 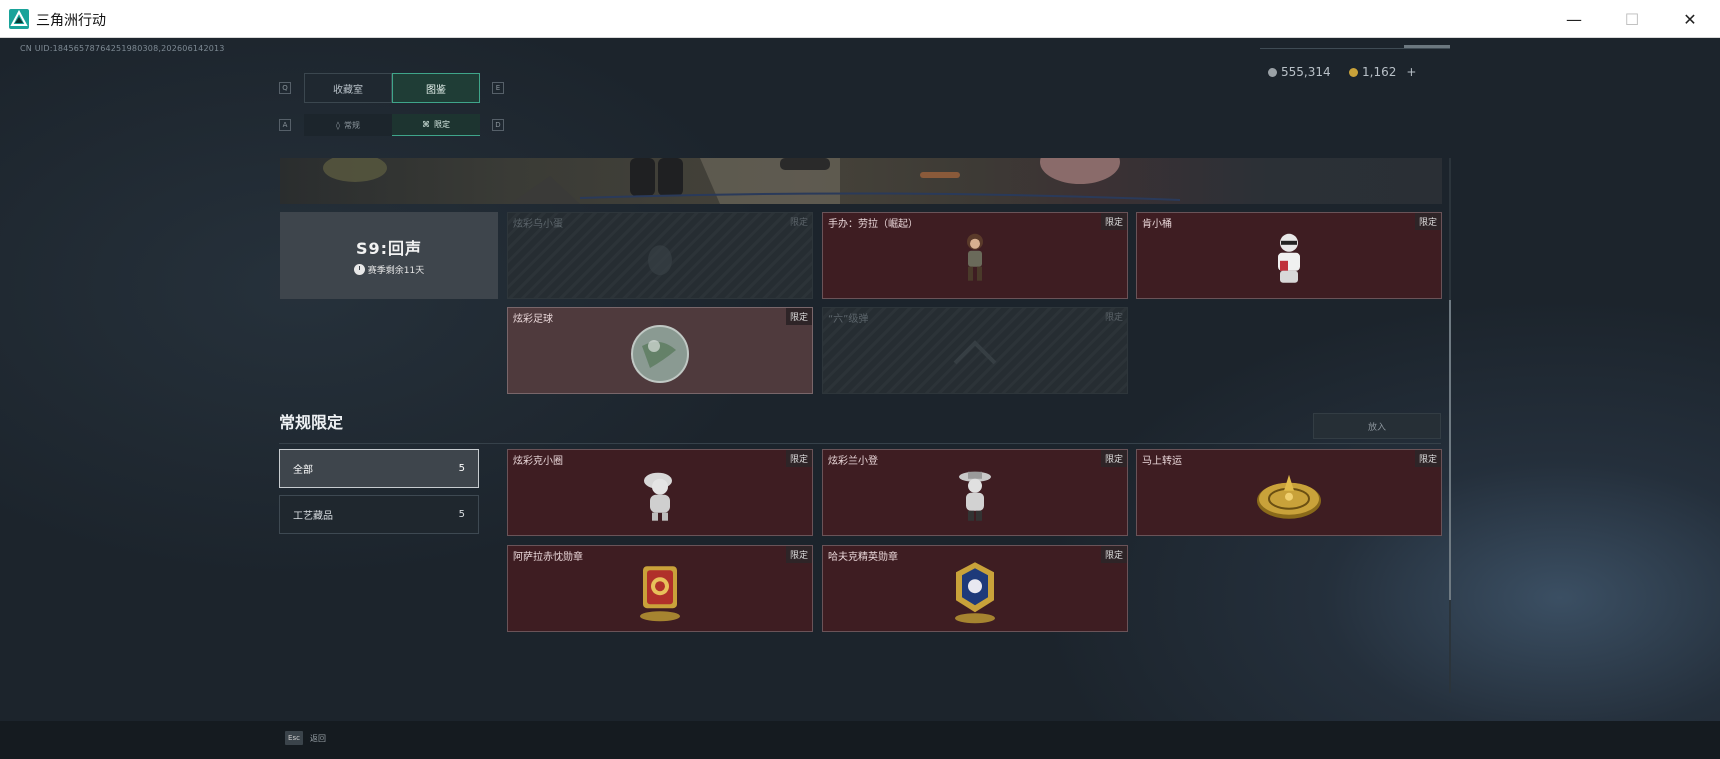 I want to click on app-logo-icon, so click(x=19, y=19).